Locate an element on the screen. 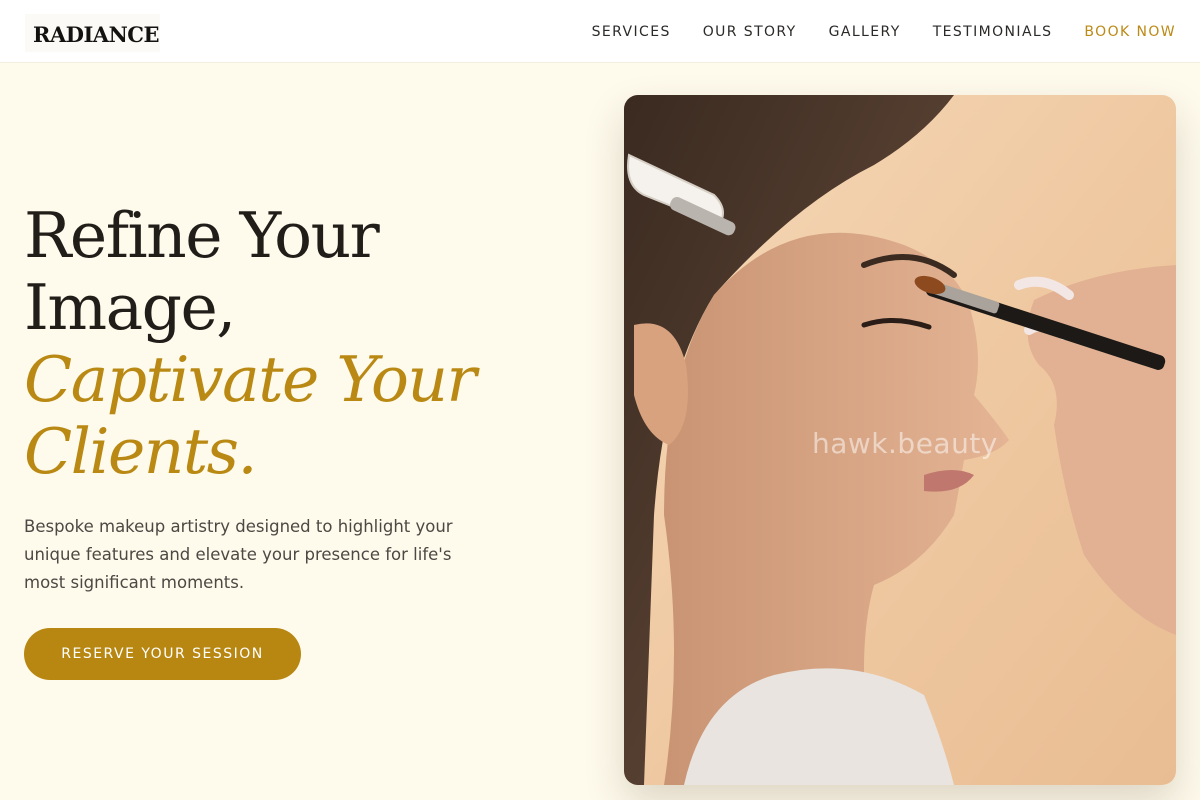  hero-title-accent-line-1: Captivate Your is located at coordinates (250, 379).